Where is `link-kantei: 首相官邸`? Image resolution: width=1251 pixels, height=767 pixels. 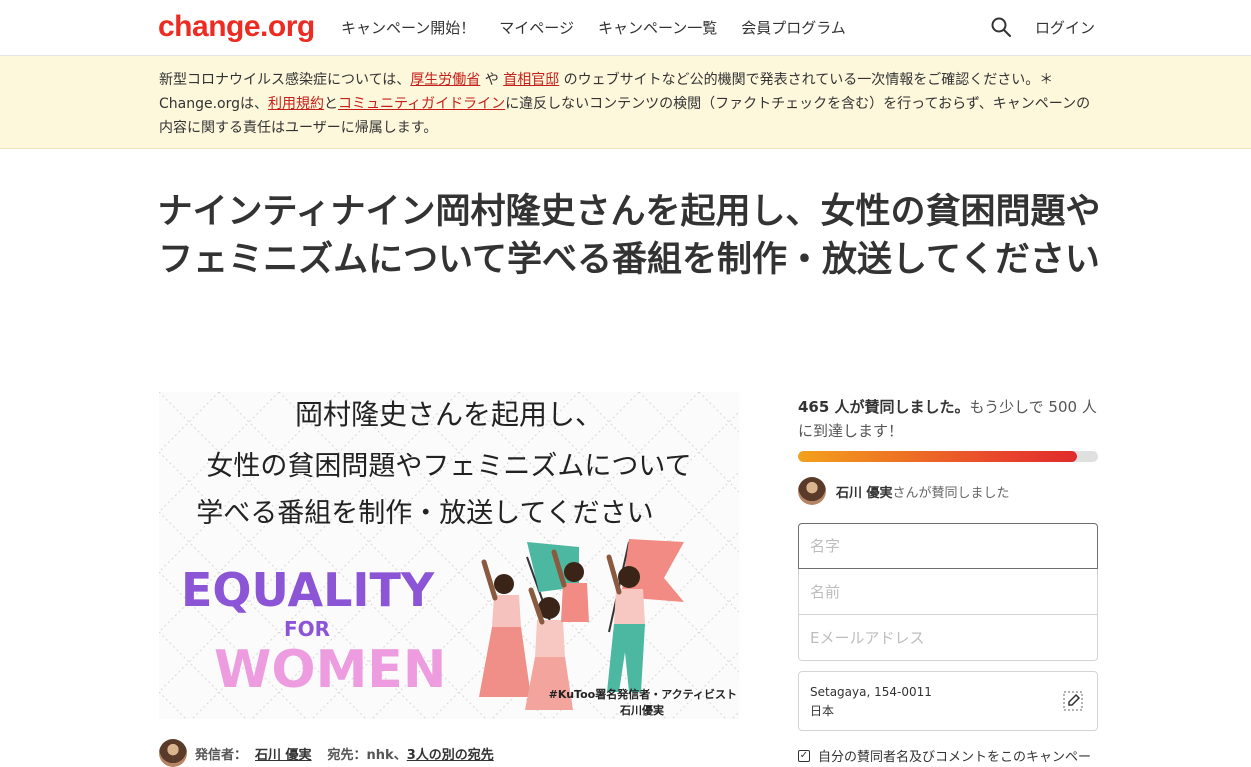
link-kantei: 首相官邸 is located at coordinates (531, 80).